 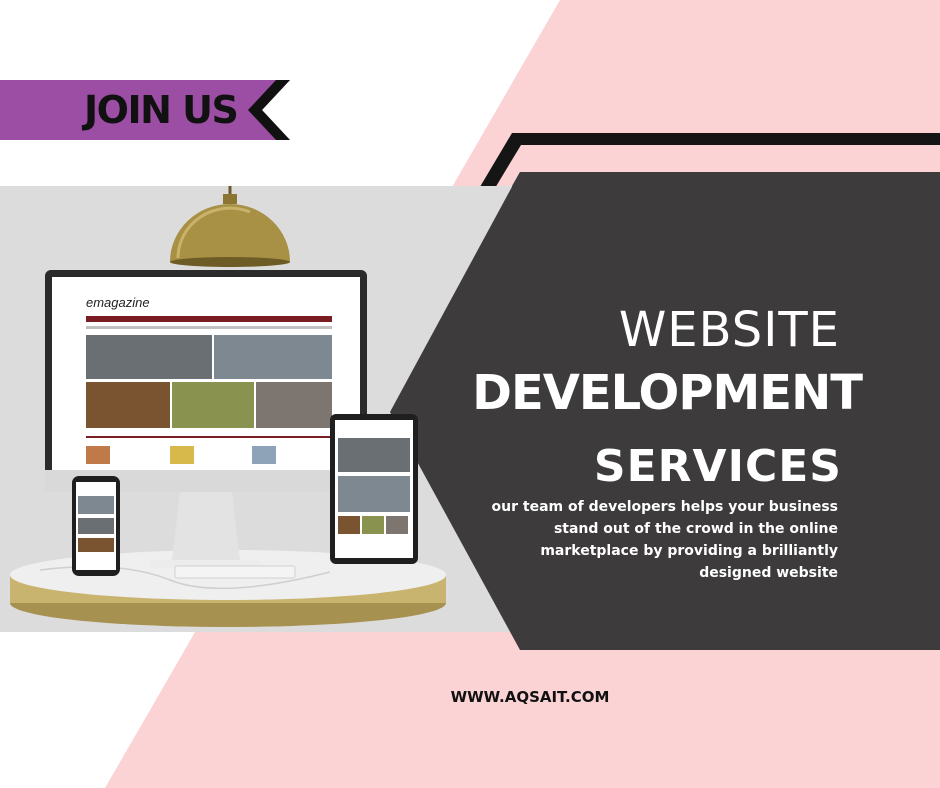 I want to click on headline-services: SERVICES, so click(x=717, y=466).